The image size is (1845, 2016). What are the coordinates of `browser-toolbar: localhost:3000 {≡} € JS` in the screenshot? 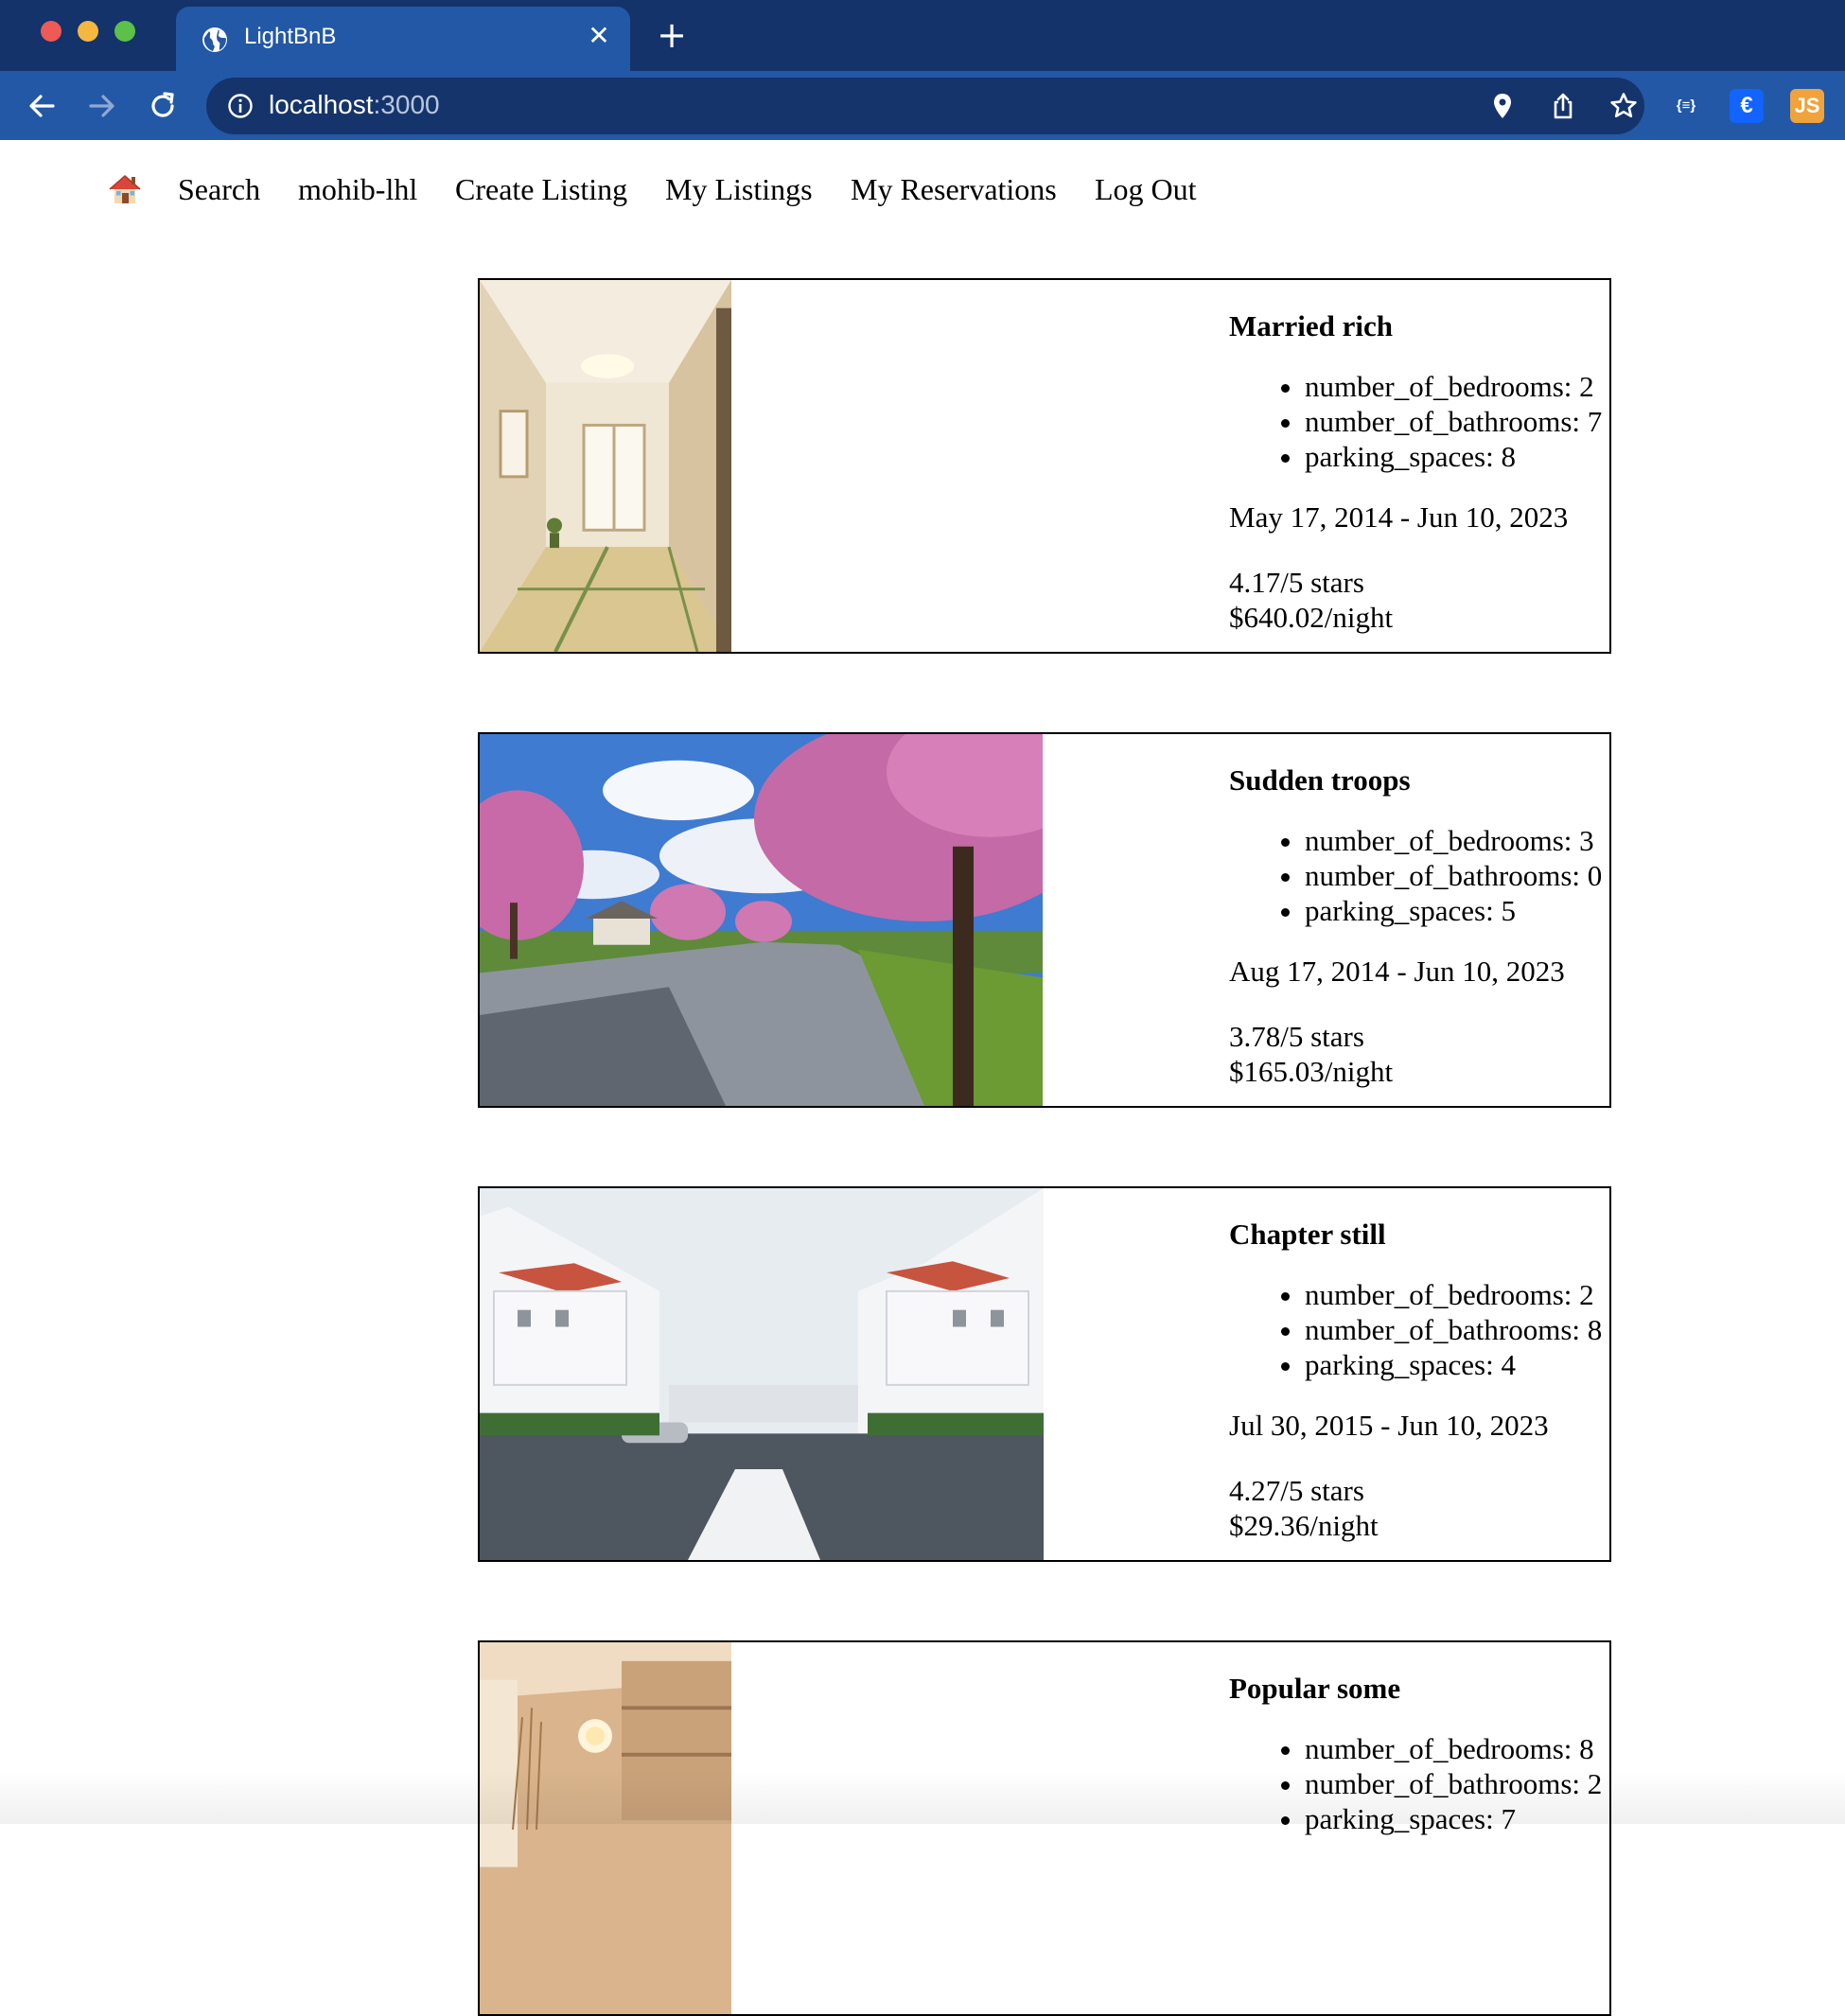 It's located at (922, 105).